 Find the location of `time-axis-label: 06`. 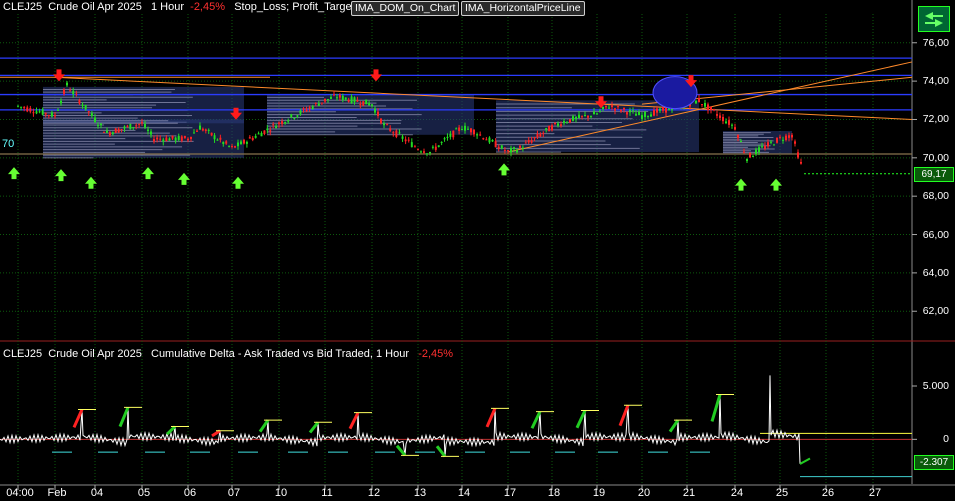

time-axis-label: 06 is located at coordinates (190, 493).